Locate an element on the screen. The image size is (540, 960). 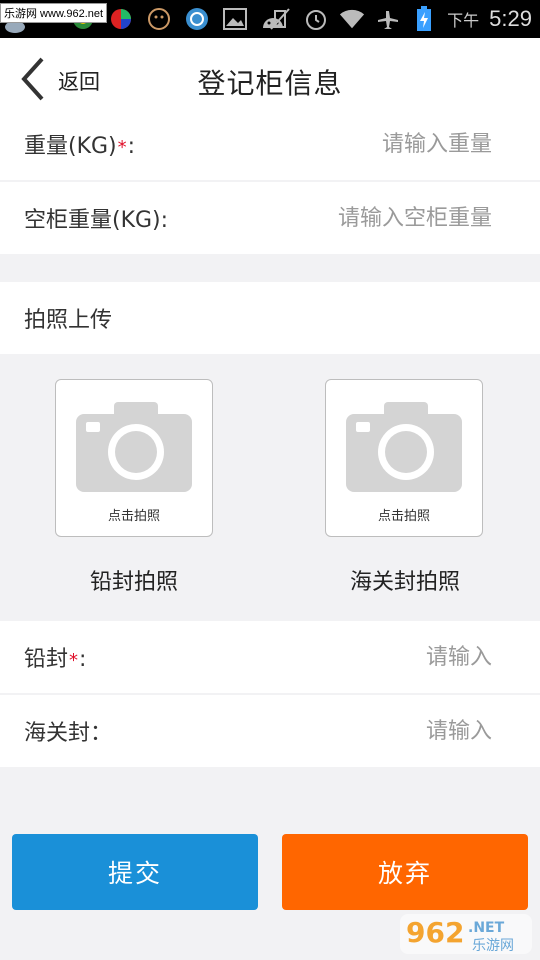
airplane-icon is located at coordinates (388, 19).